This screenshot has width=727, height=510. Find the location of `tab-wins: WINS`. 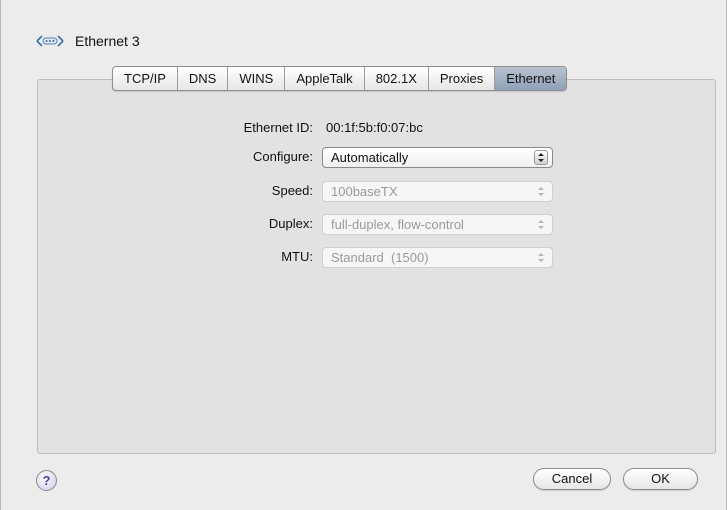

tab-wins: WINS is located at coordinates (257, 78).